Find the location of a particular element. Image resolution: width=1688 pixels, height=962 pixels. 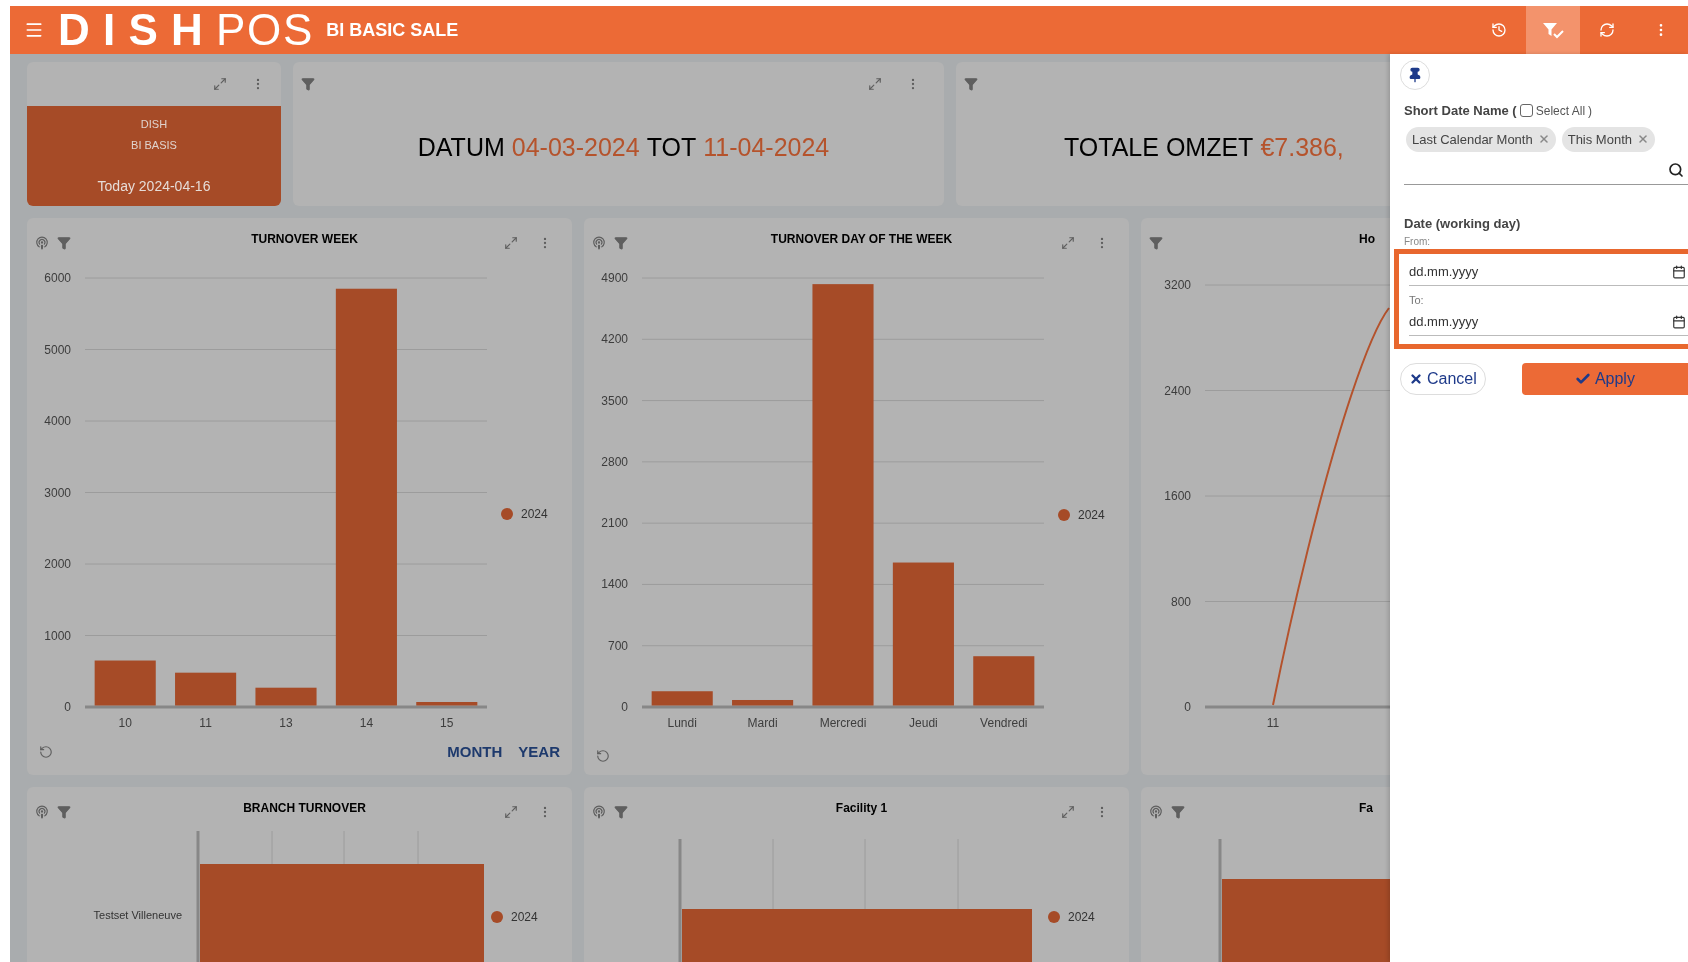

axis-label: 2000 is located at coordinates (57, 563).